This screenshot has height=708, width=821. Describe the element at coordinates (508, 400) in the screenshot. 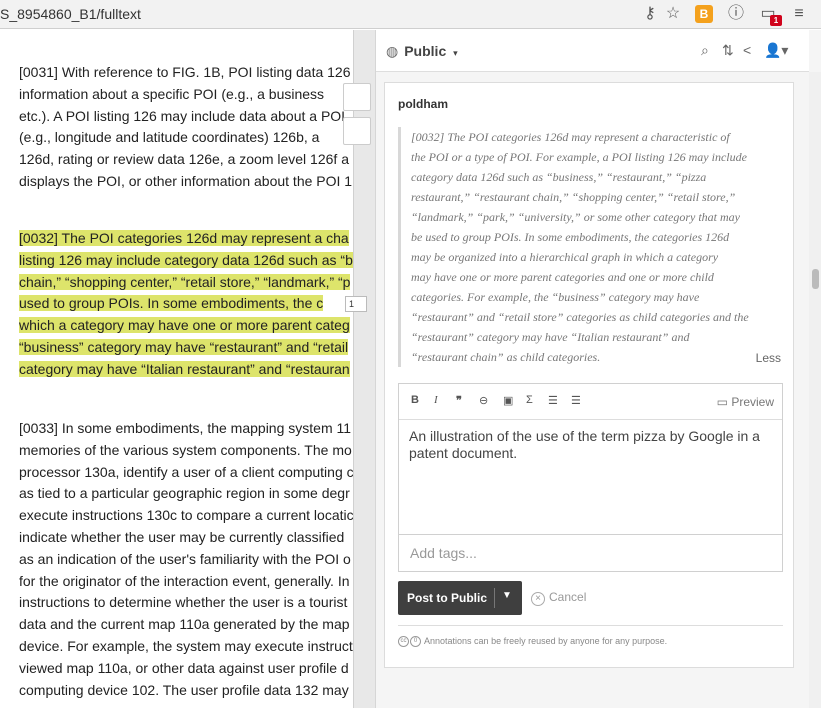

I see `image-icon: ▣` at that location.